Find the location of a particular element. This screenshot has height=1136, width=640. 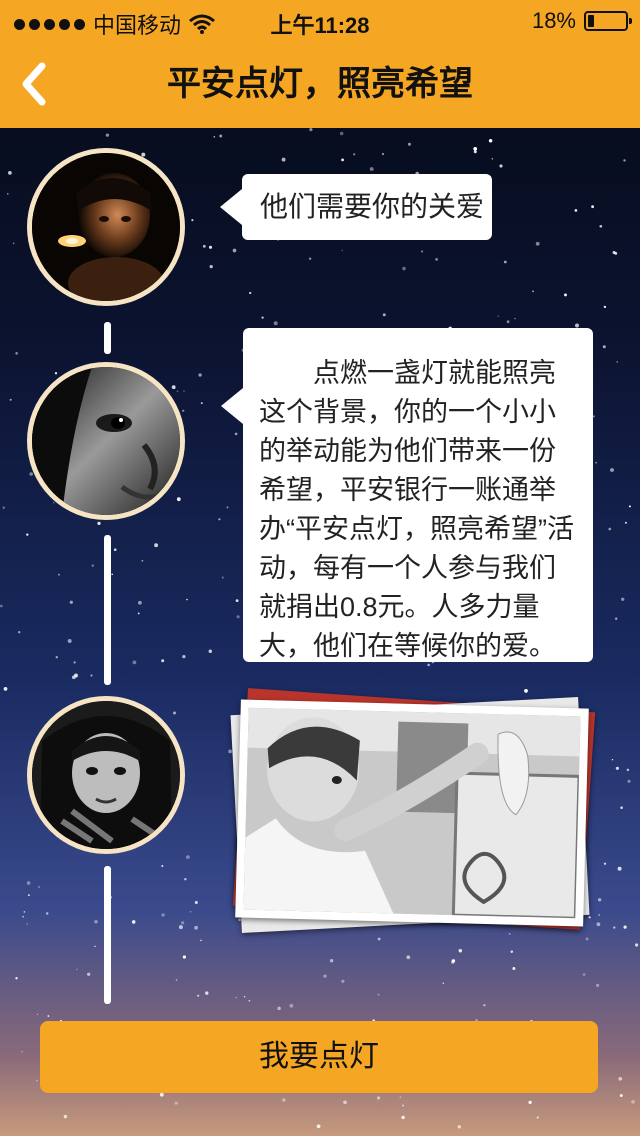

donation-photo is located at coordinates (412, 813).